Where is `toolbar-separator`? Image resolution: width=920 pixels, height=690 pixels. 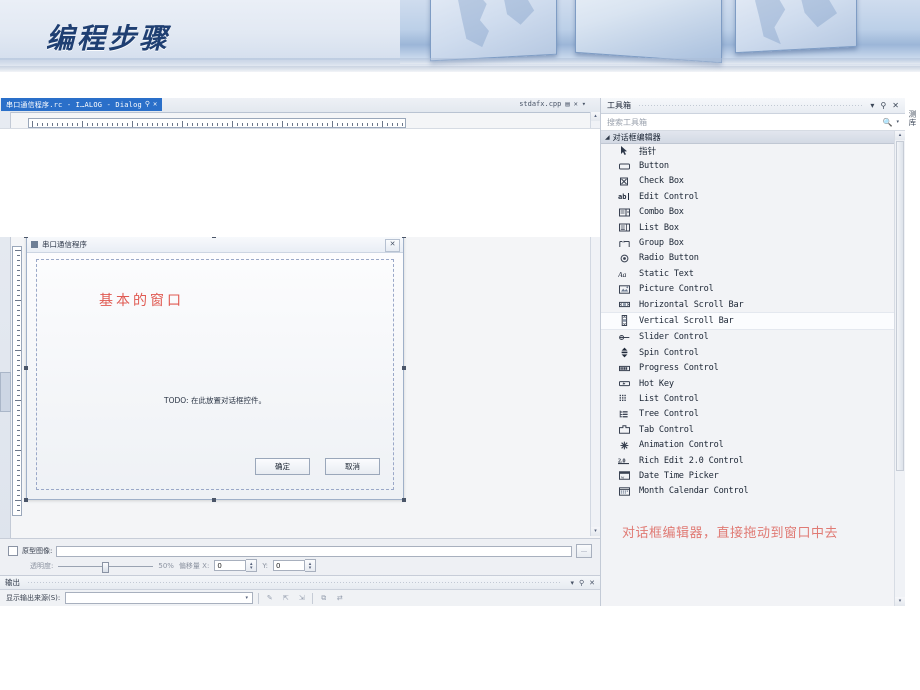 toolbar-separator is located at coordinates (313, 598).